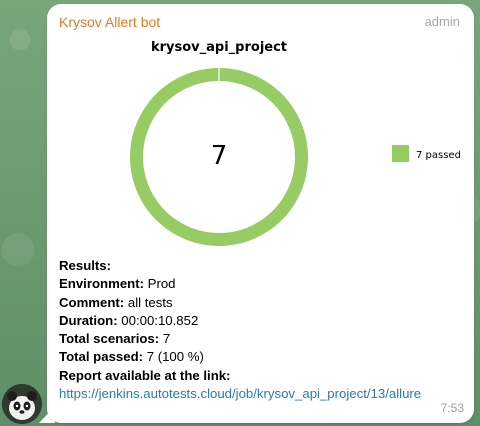 The width and height of the screenshot is (480, 426). What do you see at coordinates (129, 320) in the screenshot?
I see `duration-line: Duration: 00:00:10.852` at bounding box center [129, 320].